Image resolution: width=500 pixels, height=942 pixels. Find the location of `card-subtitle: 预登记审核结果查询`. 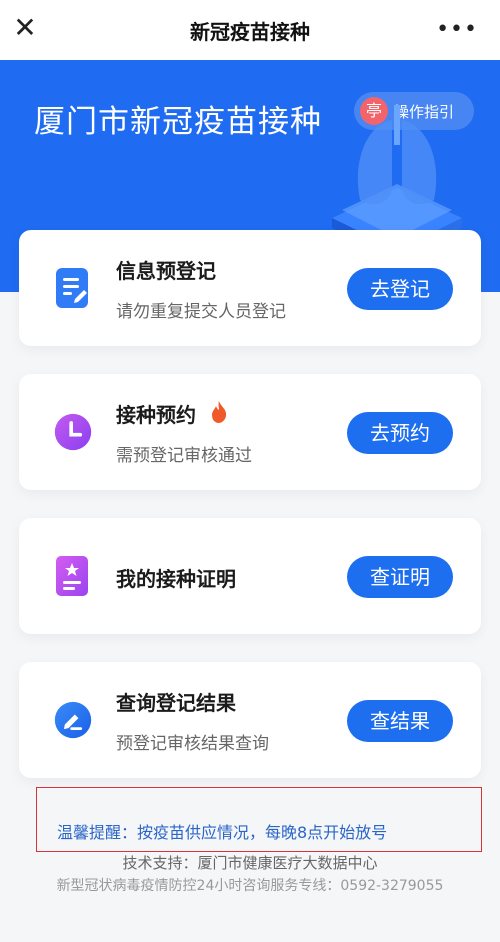

card-subtitle: 预登记审核结果查询 is located at coordinates (192, 744).